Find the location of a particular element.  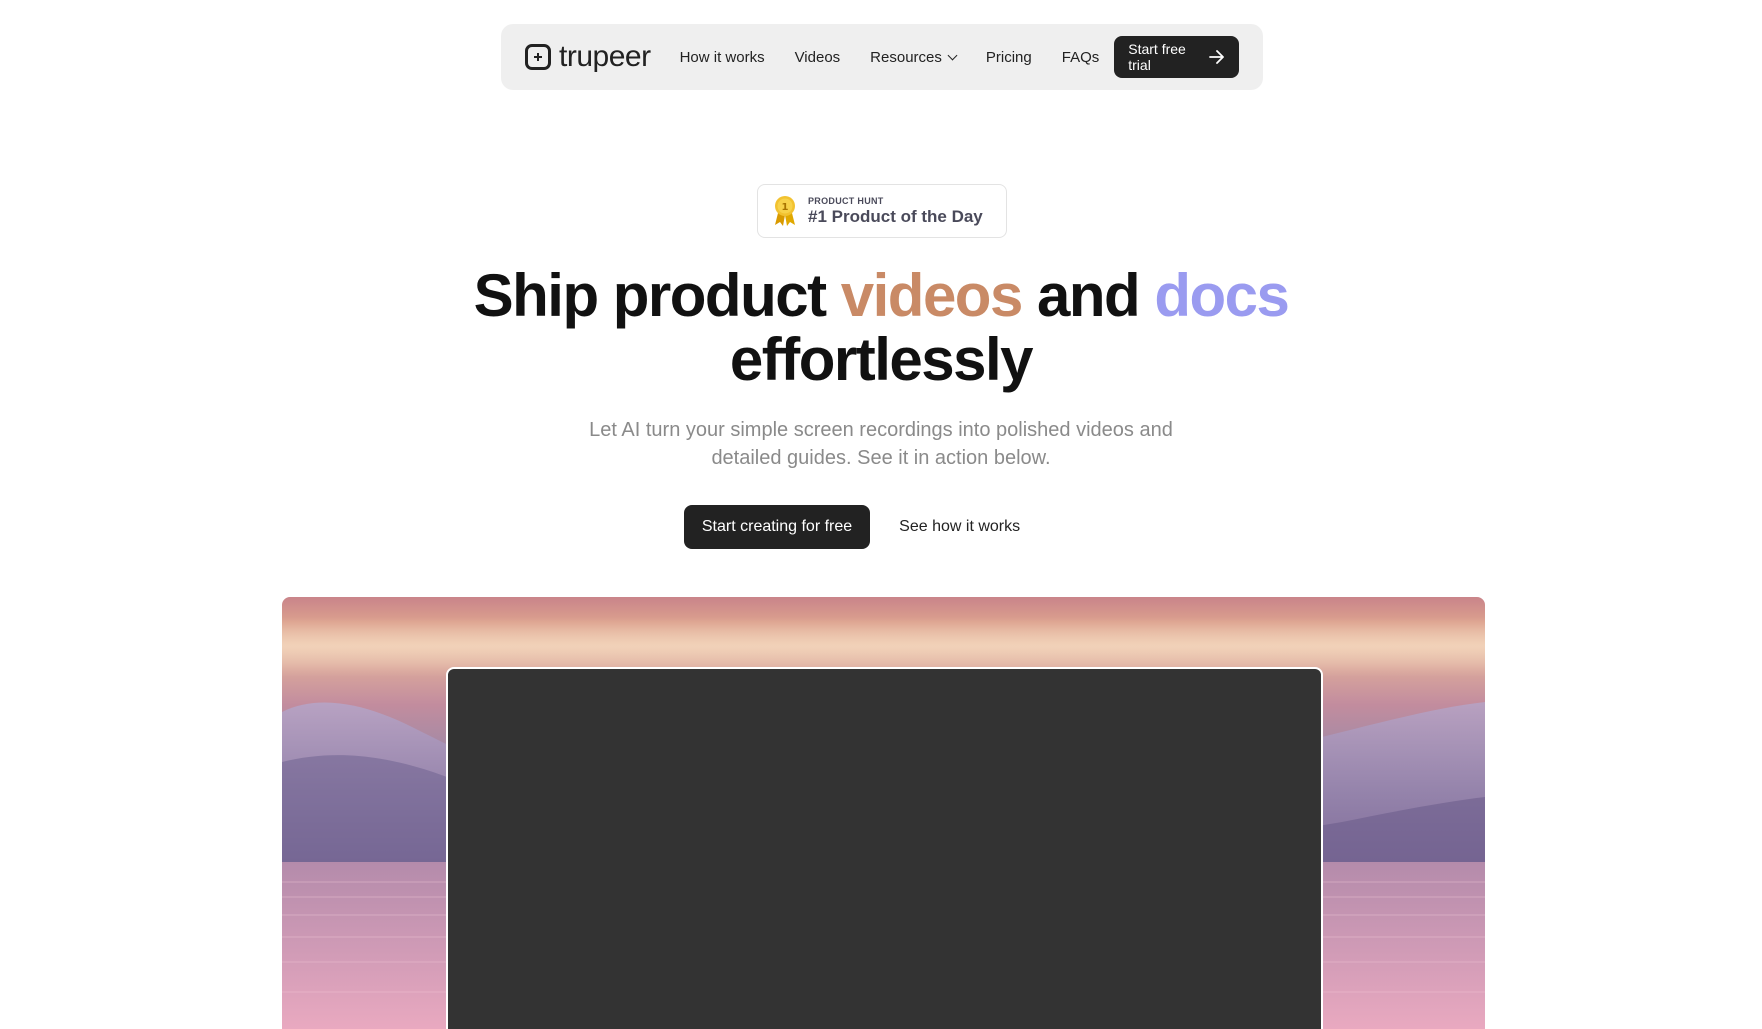

headline-highlight-docs: docs is located at coordinates (1222, 295).